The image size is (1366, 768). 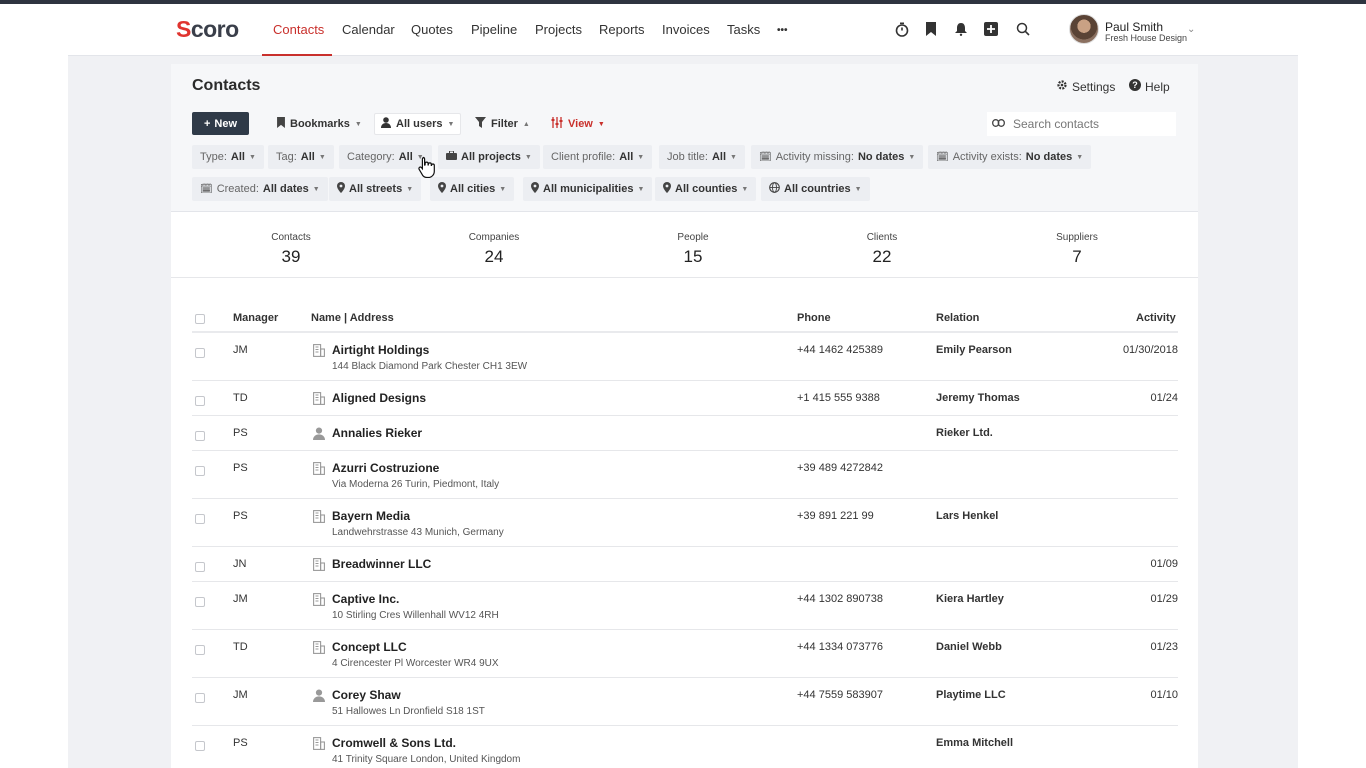 What do you see at coordinates (840, 350) in the screenshot?
I see `contact-phone: +44 1462 425389` at bounding box center [840, 350].